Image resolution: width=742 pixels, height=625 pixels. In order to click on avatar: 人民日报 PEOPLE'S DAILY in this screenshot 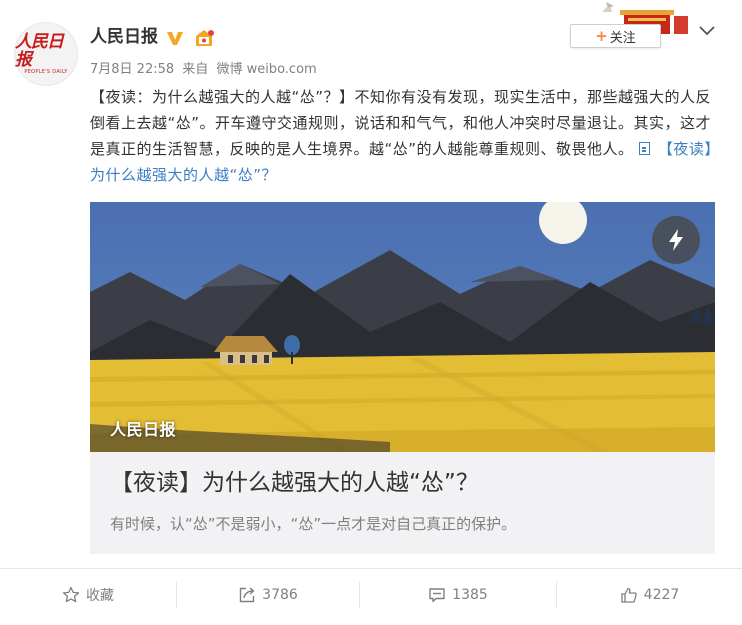, I will do `click(46, 54)`.